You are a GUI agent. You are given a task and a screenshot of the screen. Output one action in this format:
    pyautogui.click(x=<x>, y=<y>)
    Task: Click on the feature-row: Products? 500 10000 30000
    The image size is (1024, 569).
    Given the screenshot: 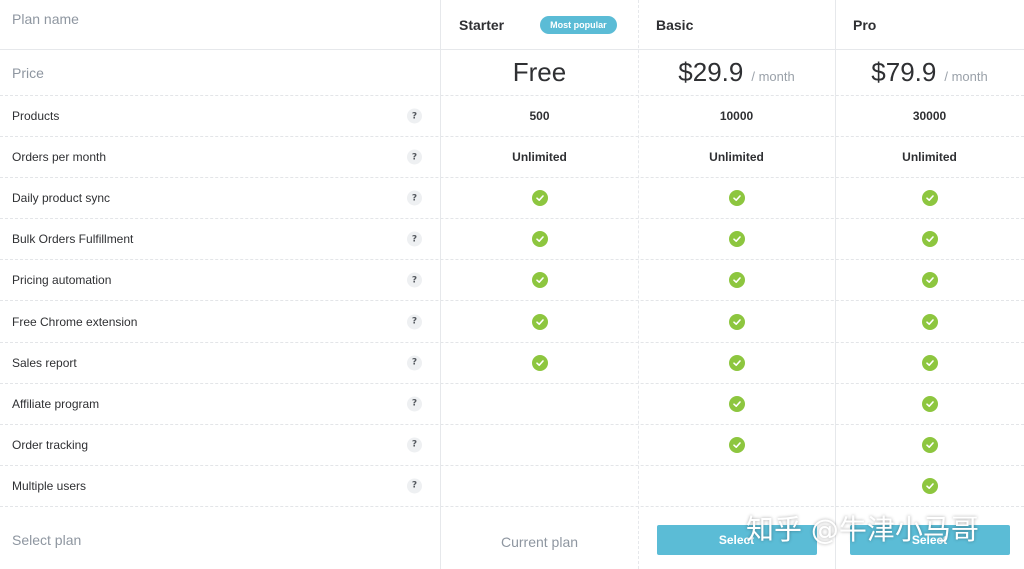 What is the action you would take?
    pyautogui.click(x=512, y=117)
    